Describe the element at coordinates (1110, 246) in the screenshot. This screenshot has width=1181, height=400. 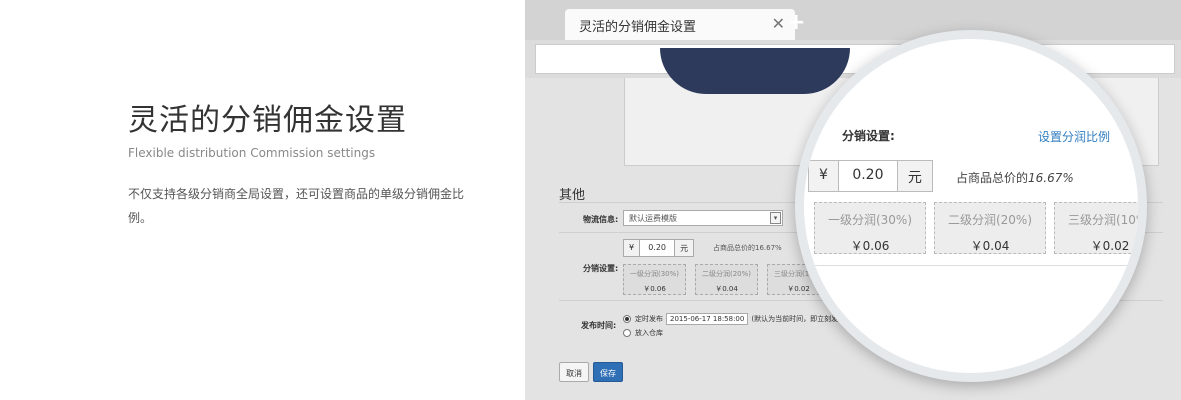
I see `share-amount: ￥0.02` at that location.